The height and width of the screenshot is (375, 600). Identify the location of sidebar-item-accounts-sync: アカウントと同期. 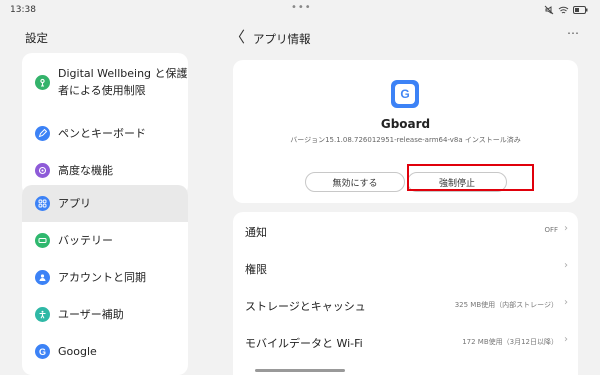
(105, 277).